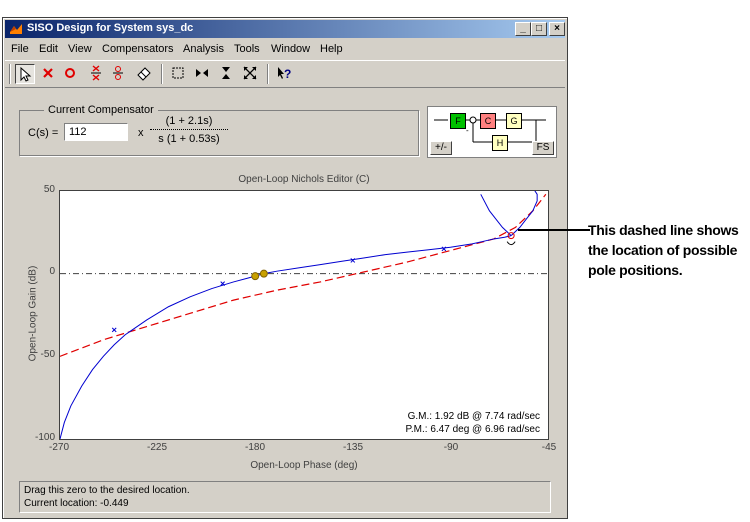  I want to click on gain-field: 112, so click(96, 132).